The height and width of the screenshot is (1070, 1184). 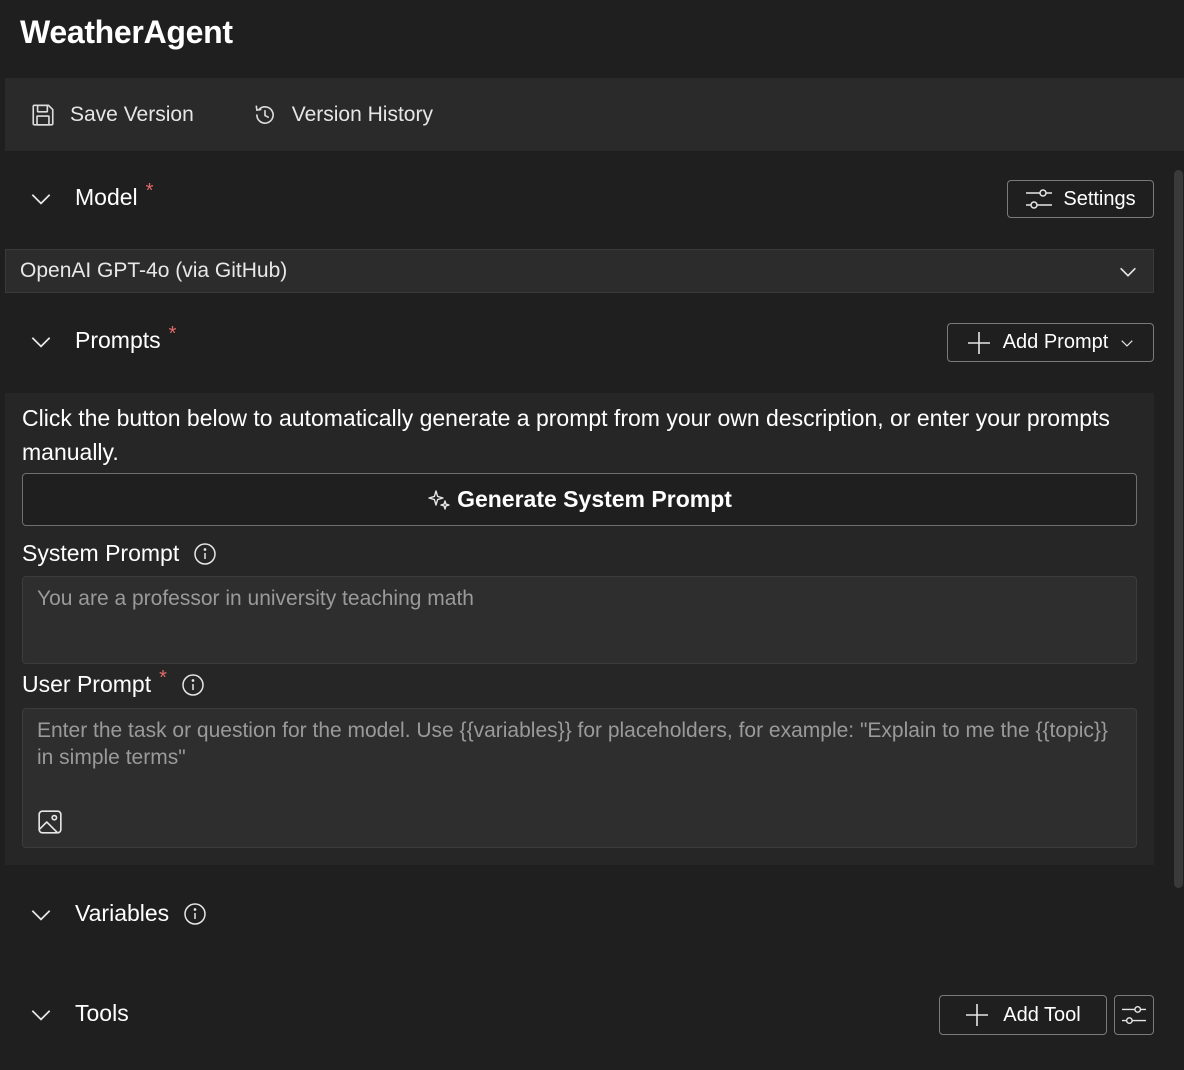 What do you see at coordinates (594, 114) in the screenshot?
I see `toolbar: Save Version Version History` at bounding box center [594, 114].